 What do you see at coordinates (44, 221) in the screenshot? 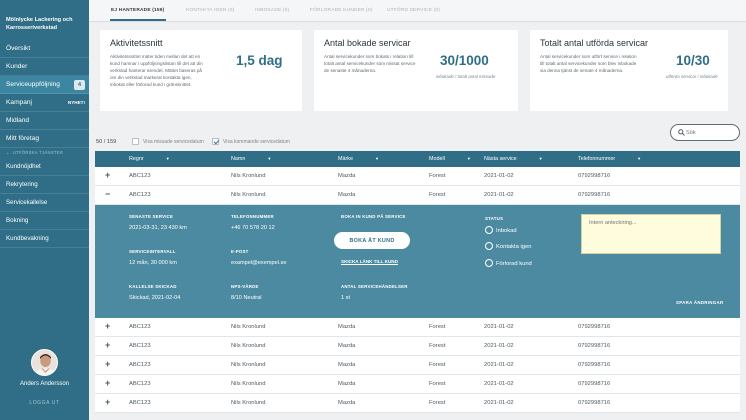
I see `sub-item-bokning: Bokning` at bounding box center [44, 221].